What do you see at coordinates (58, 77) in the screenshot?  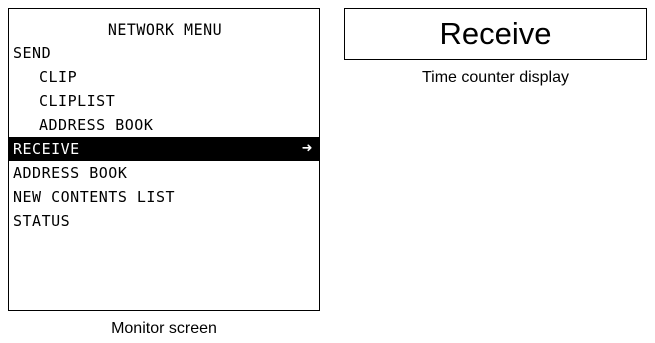 I see `menu-item-label: CLIP` at bounding box center [58, 77].